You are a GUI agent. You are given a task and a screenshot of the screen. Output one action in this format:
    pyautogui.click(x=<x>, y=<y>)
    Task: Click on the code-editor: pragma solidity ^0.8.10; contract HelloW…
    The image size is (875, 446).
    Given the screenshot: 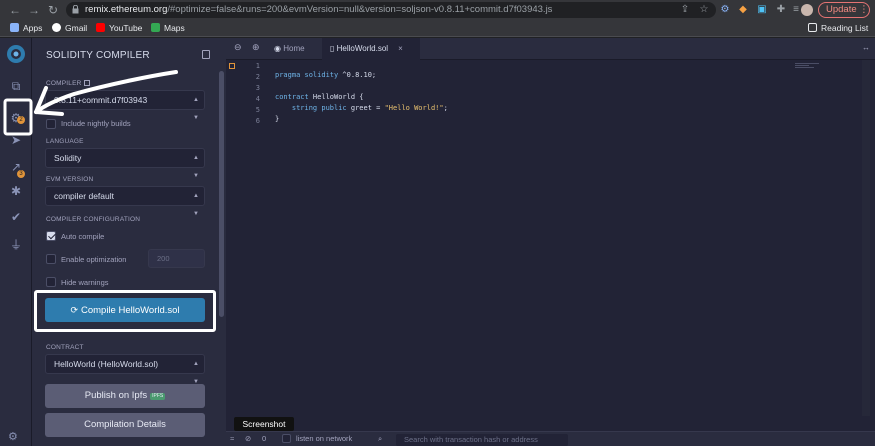 What is the action you would take?
    pyautogui.click(x=361, y=97)
    